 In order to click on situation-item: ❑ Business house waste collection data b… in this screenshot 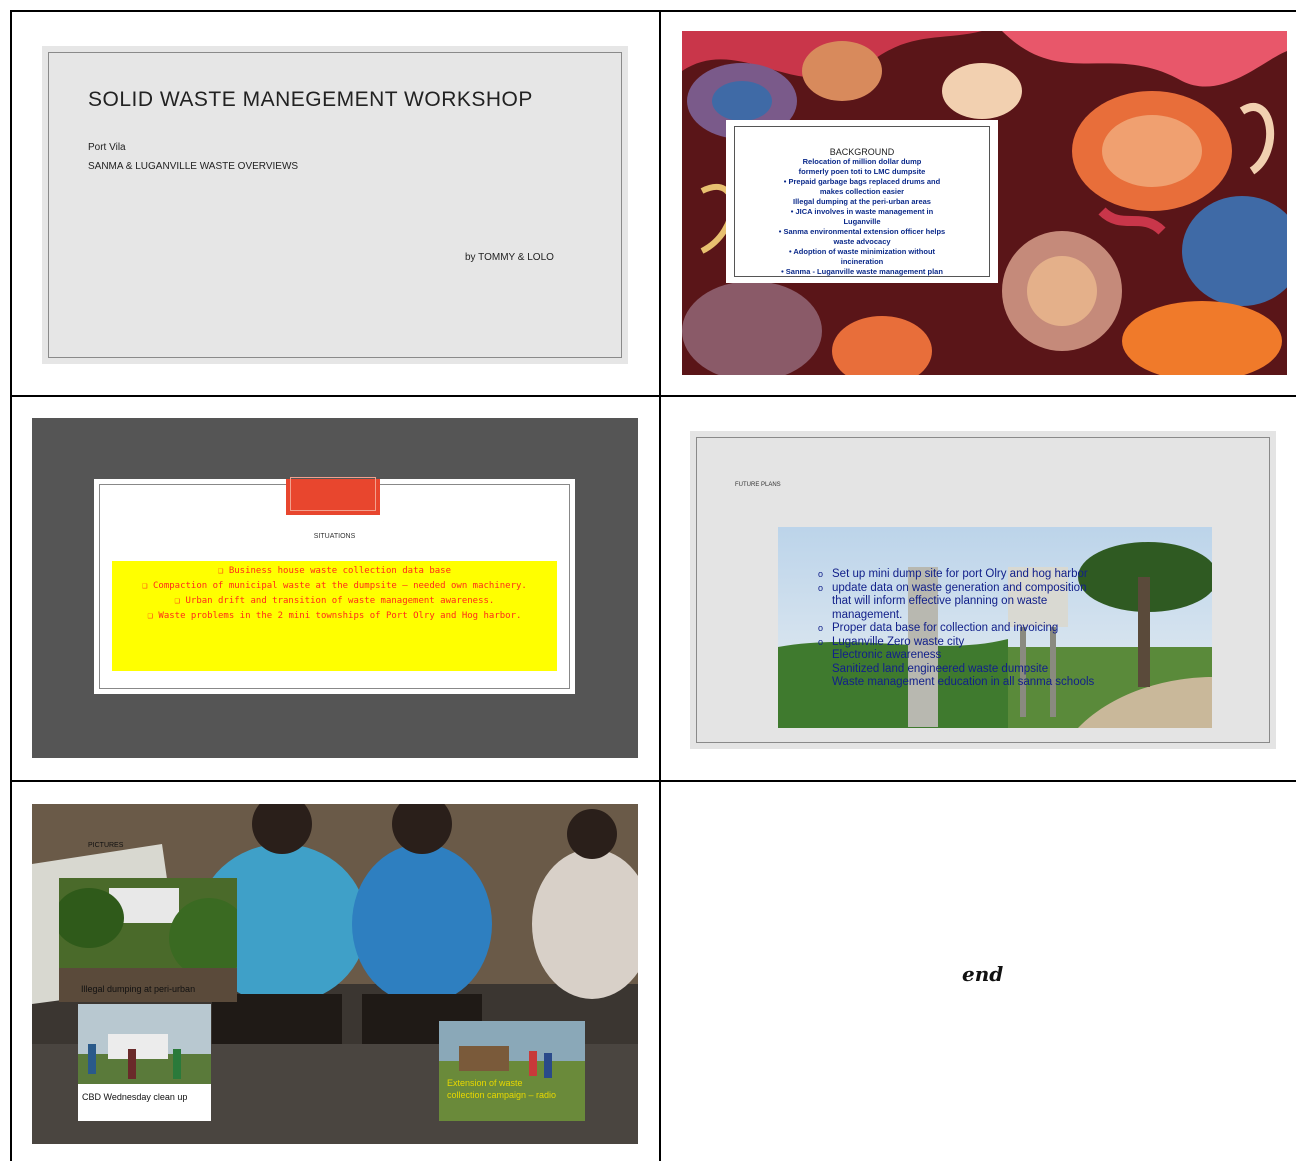, I will do `click(334, 571)`.